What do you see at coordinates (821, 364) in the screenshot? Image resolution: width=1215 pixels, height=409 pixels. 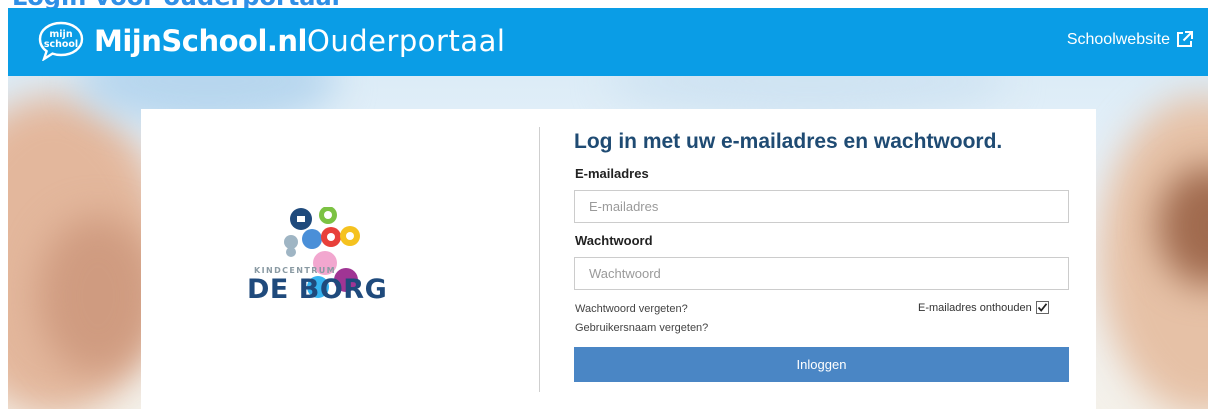 I see `login-button: Inloggen` at bounding box center [821, 364].